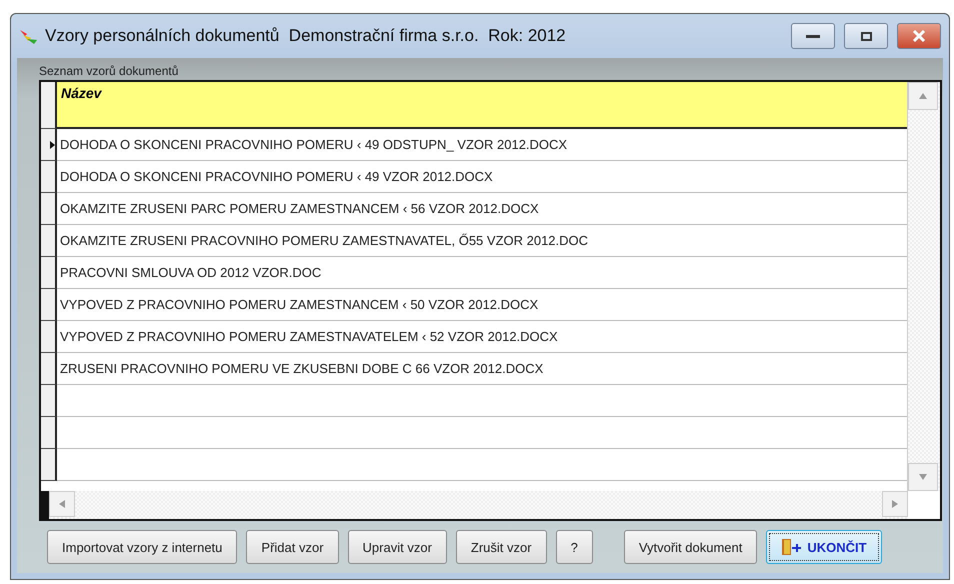 This screenshot has height=584, width=954. I want to click on scroll-left-button, so click(62, 504).